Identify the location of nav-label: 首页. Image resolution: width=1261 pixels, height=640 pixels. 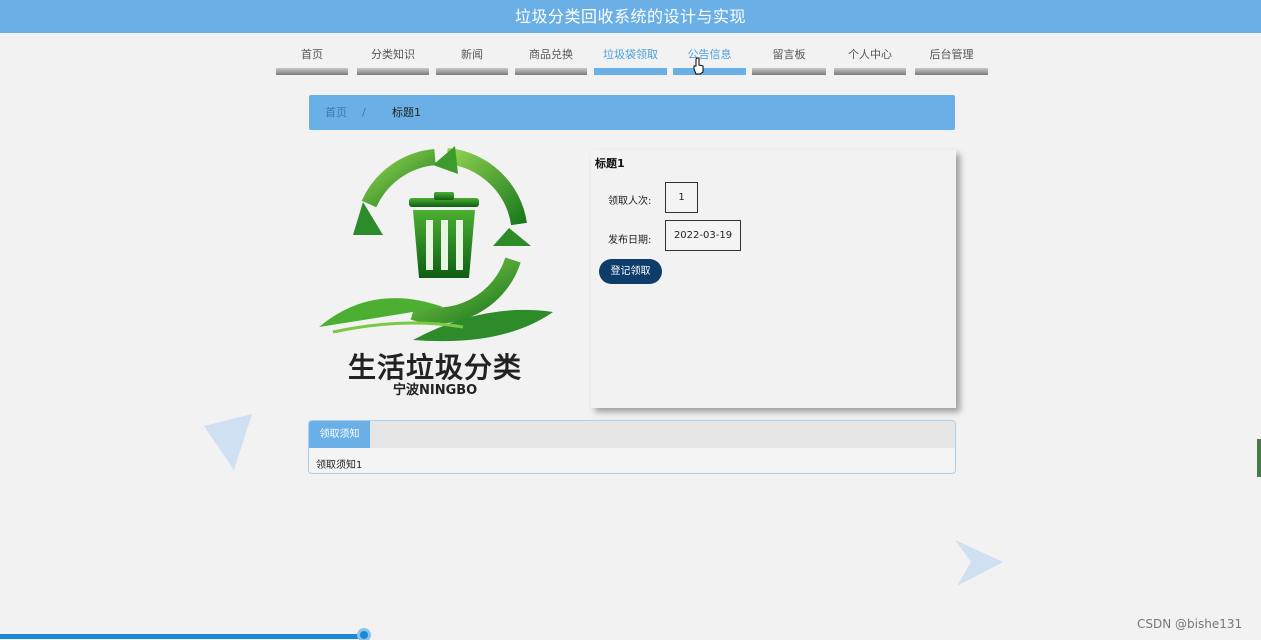
(312, 54).